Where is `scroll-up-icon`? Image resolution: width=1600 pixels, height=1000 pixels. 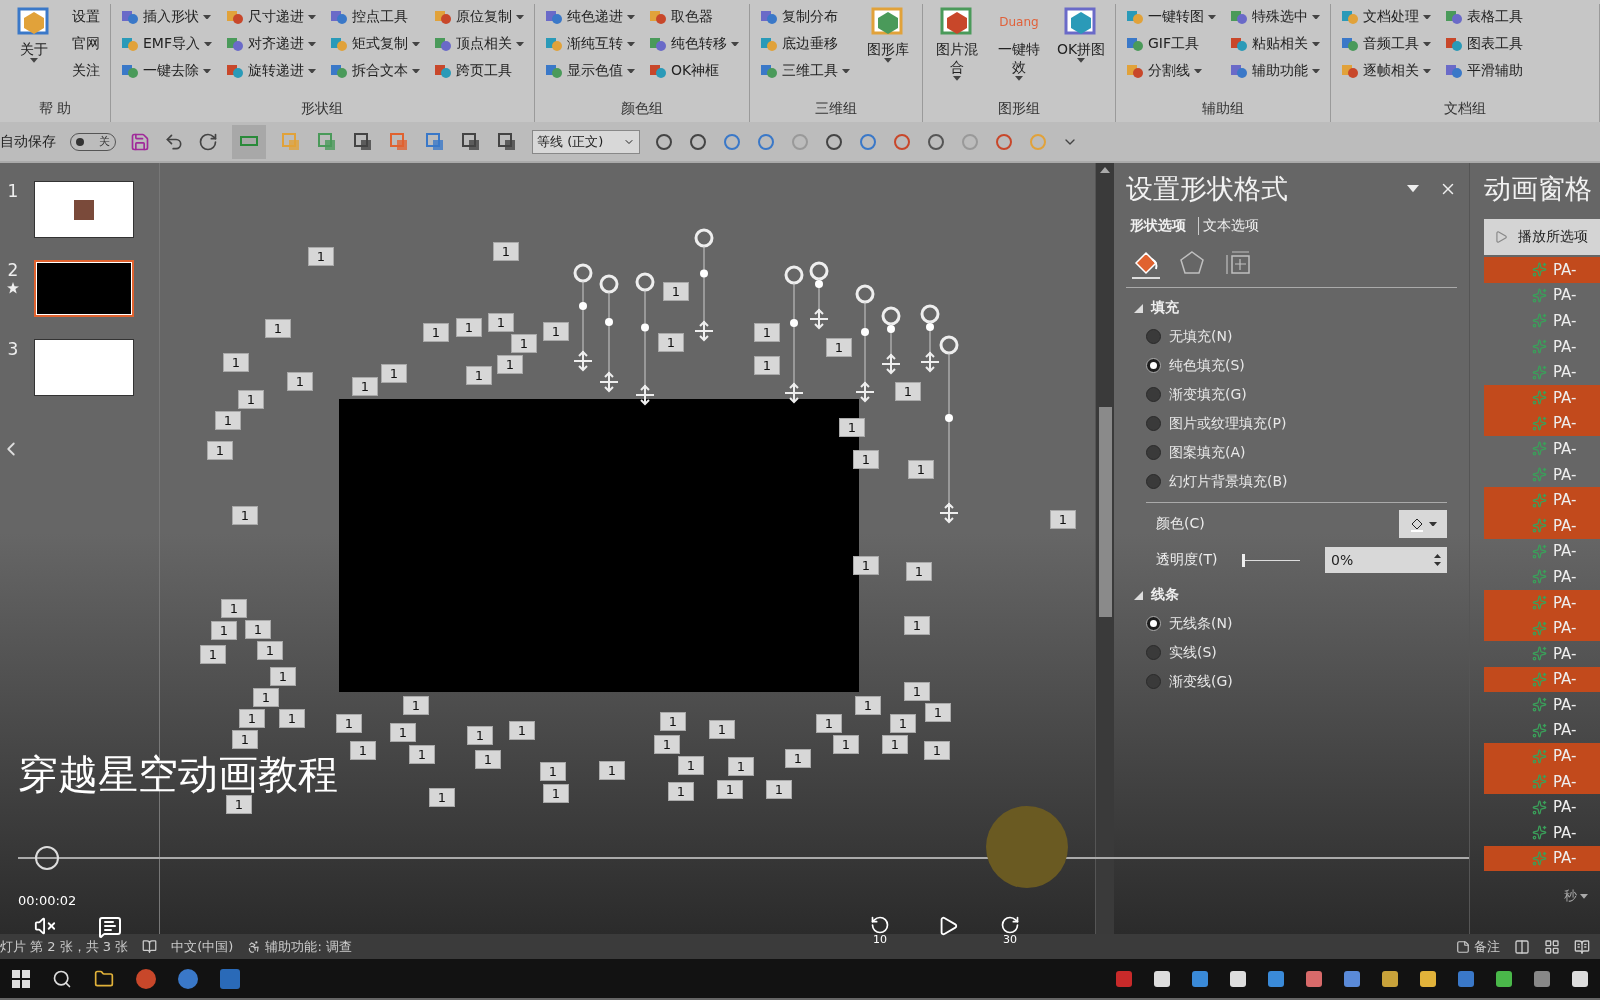
scroll-up-icon is located at coordinates (1105, 170).